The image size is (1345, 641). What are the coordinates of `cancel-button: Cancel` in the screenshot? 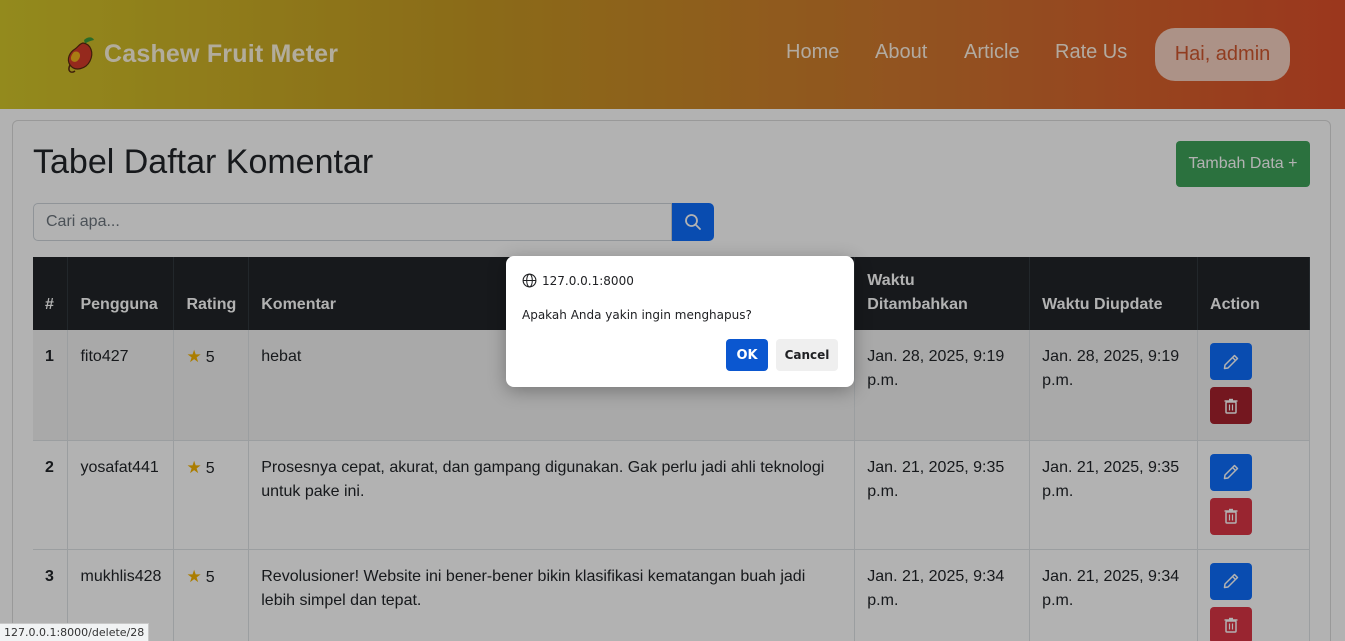 It's located at (807, 355).